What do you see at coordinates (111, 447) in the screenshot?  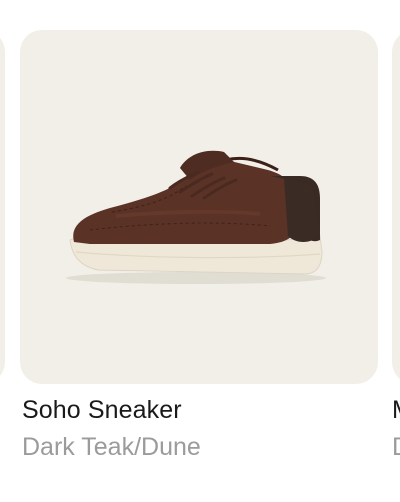 I see `product-color: Dark Teak/Dune` at bounding box center [111, 447].